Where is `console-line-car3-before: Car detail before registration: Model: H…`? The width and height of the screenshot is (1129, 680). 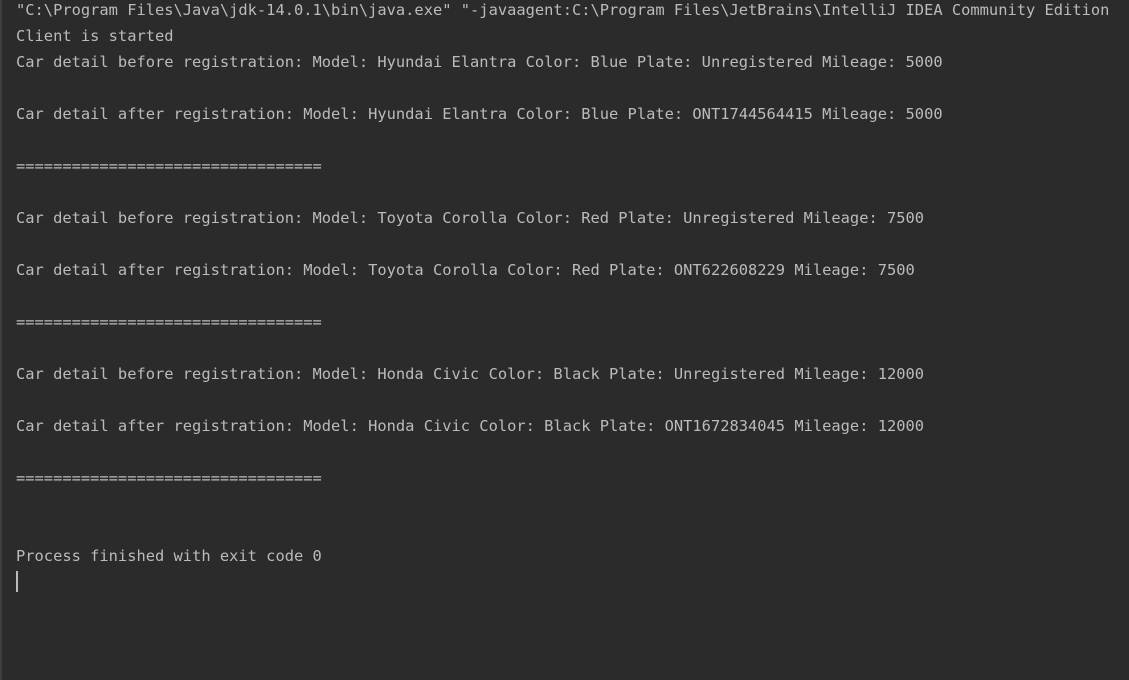
console-line-car3-before: Car detail before registration: Model: H… is located at coordinates (470, 374).